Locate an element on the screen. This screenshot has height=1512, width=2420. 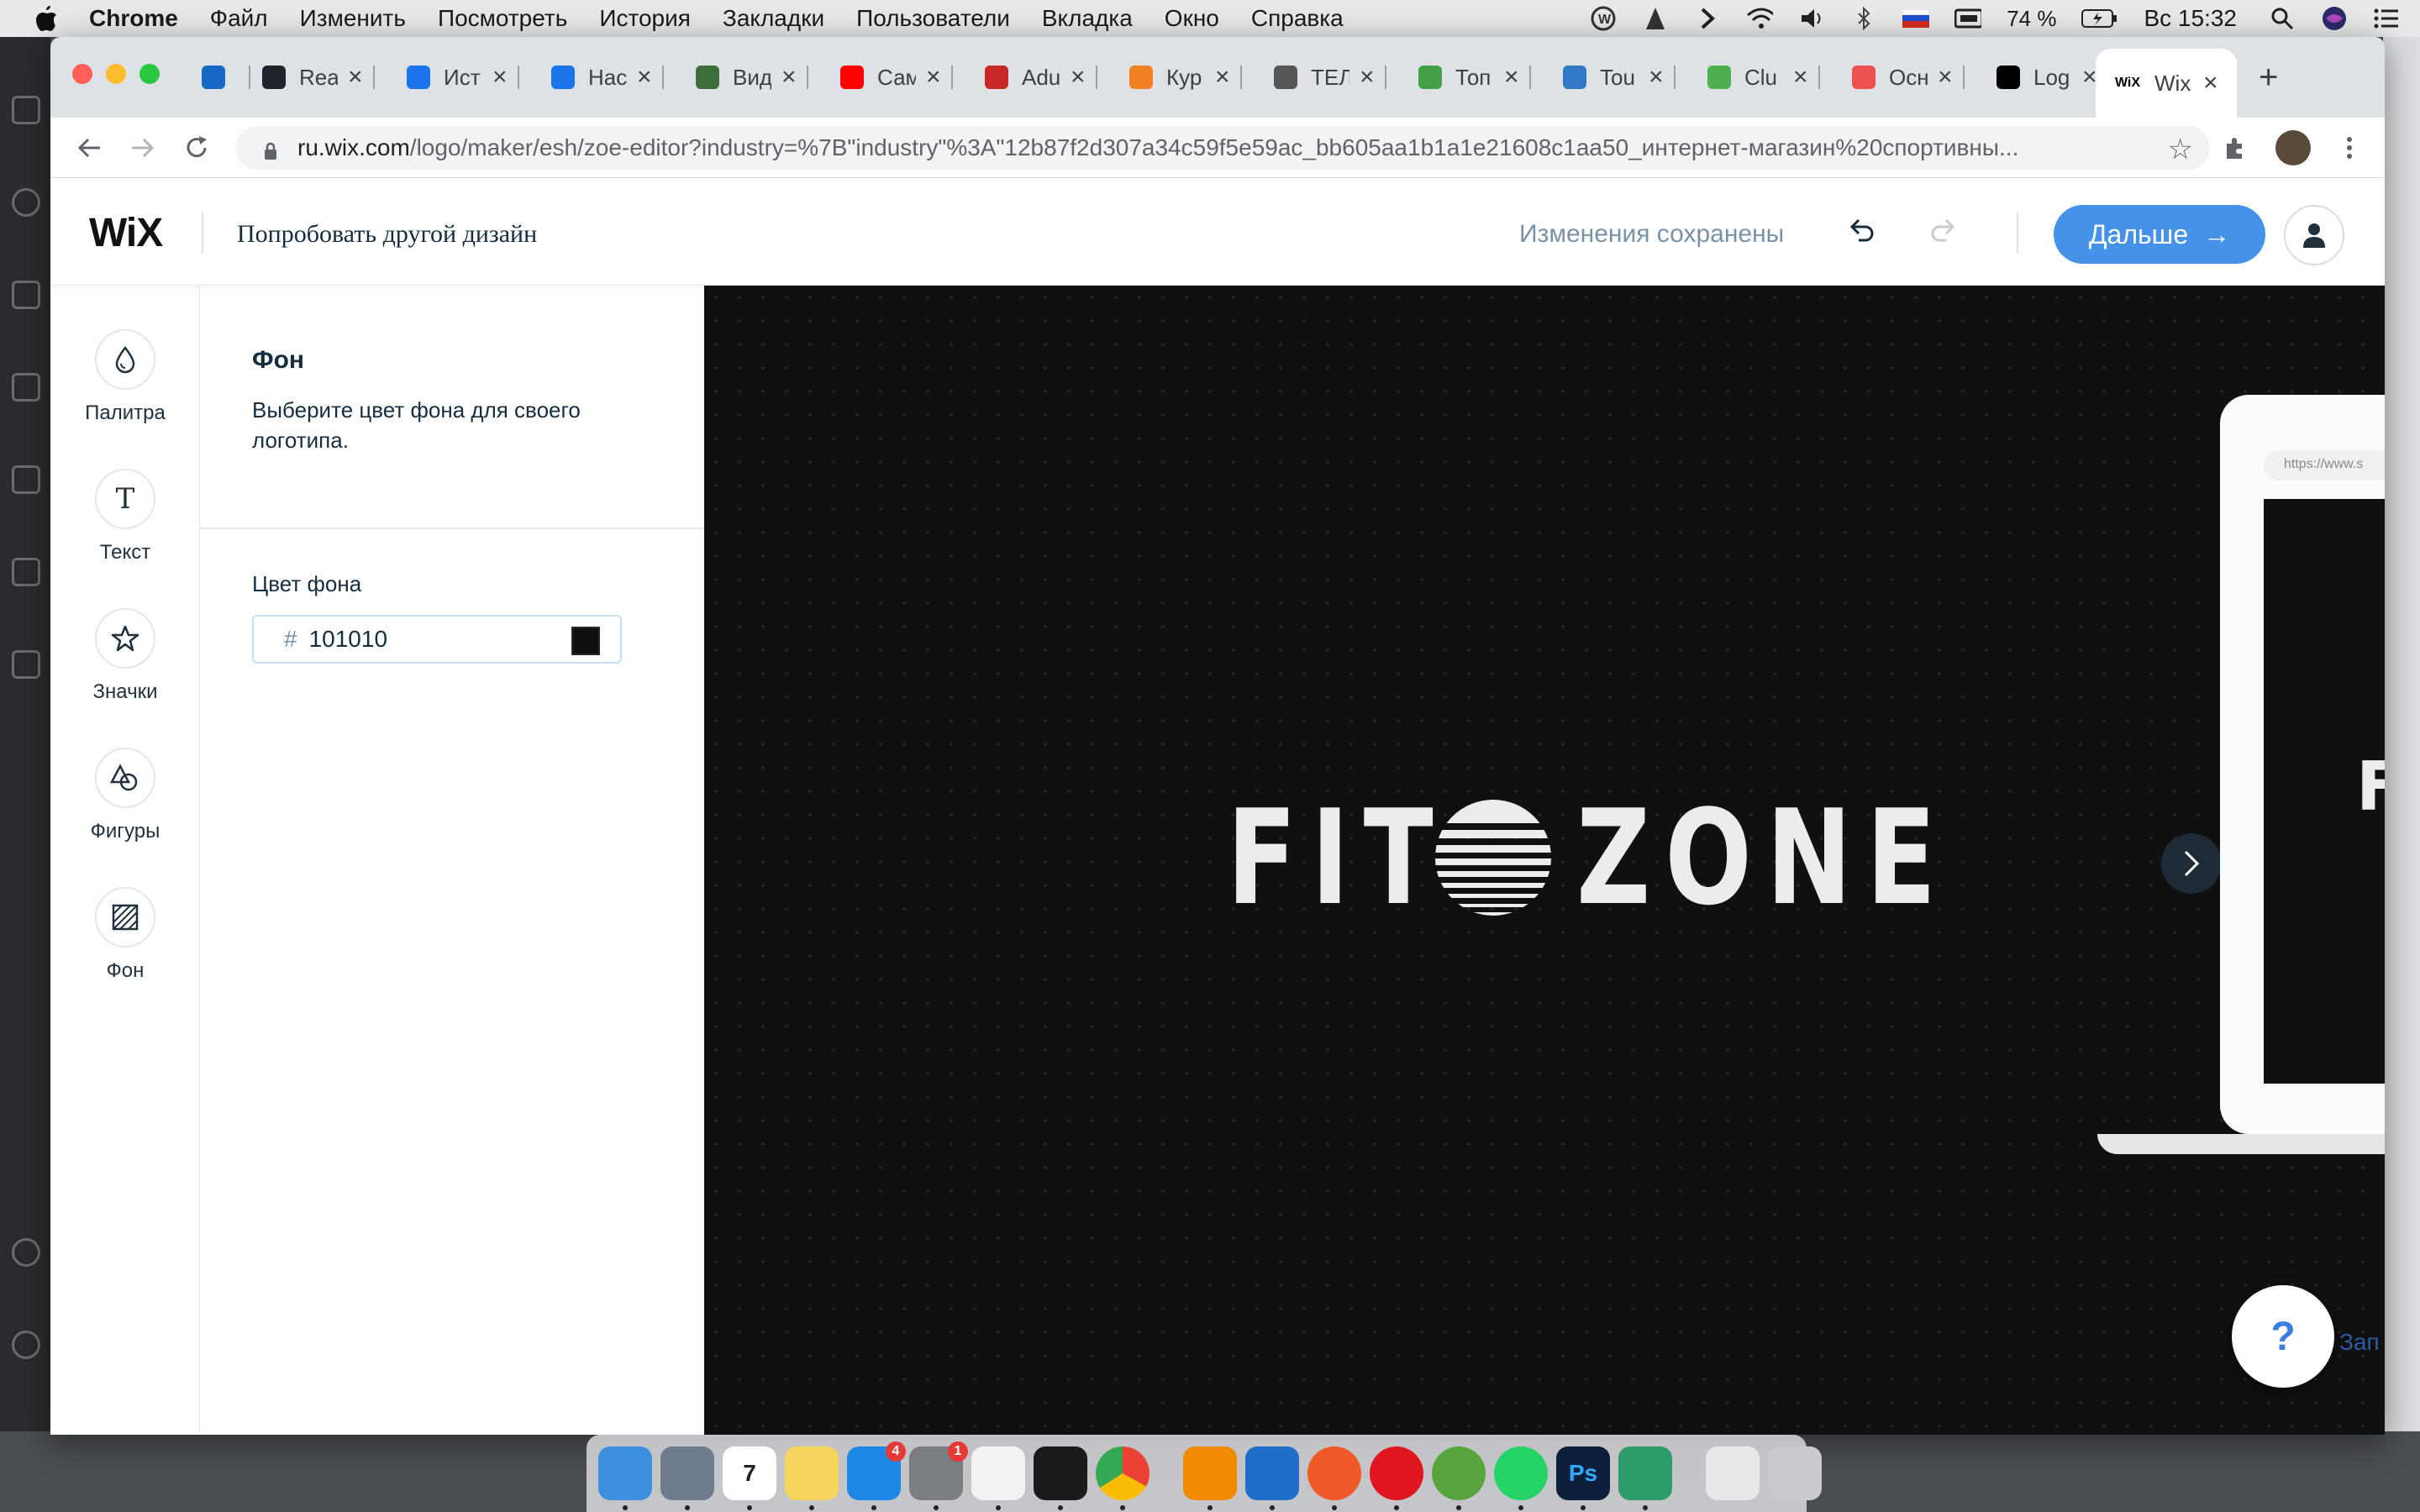
dock-whatsapp-icon is located at coordinates (1521, 1478).